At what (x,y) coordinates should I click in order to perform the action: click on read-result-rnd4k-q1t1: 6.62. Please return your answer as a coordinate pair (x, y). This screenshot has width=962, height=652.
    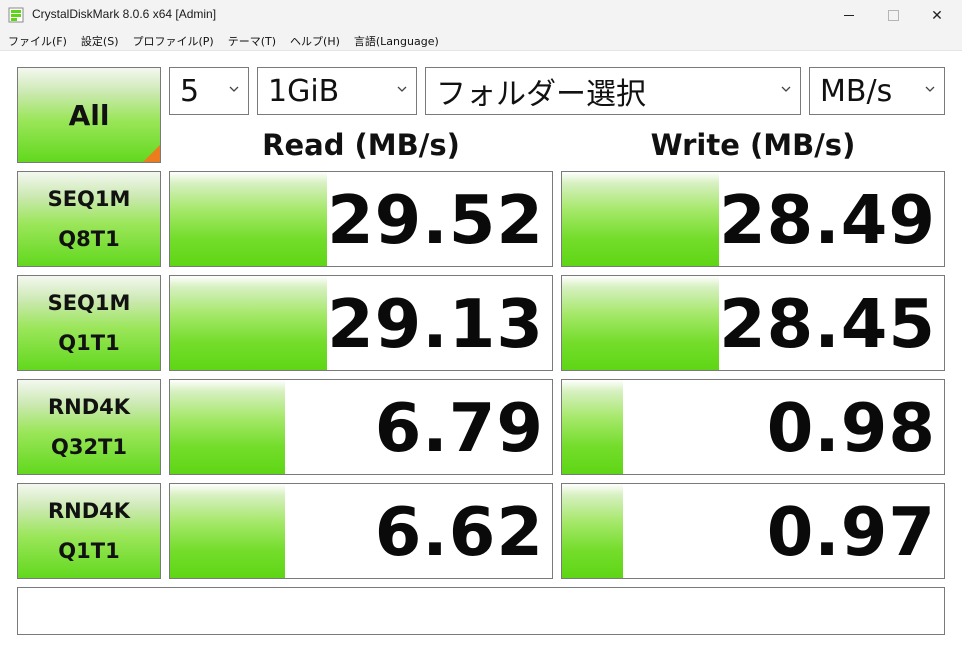
    Looking at the image, I should click on (361, 531).